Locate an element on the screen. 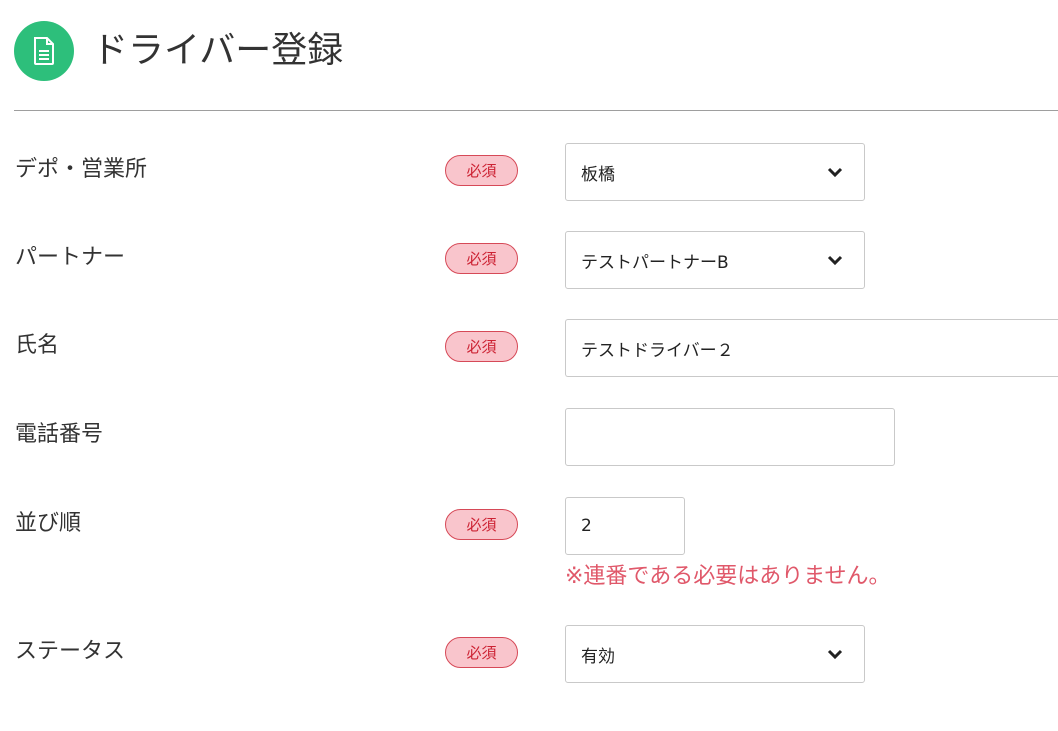  field-label-partner: パートナー is located at coordinates (70, 257).